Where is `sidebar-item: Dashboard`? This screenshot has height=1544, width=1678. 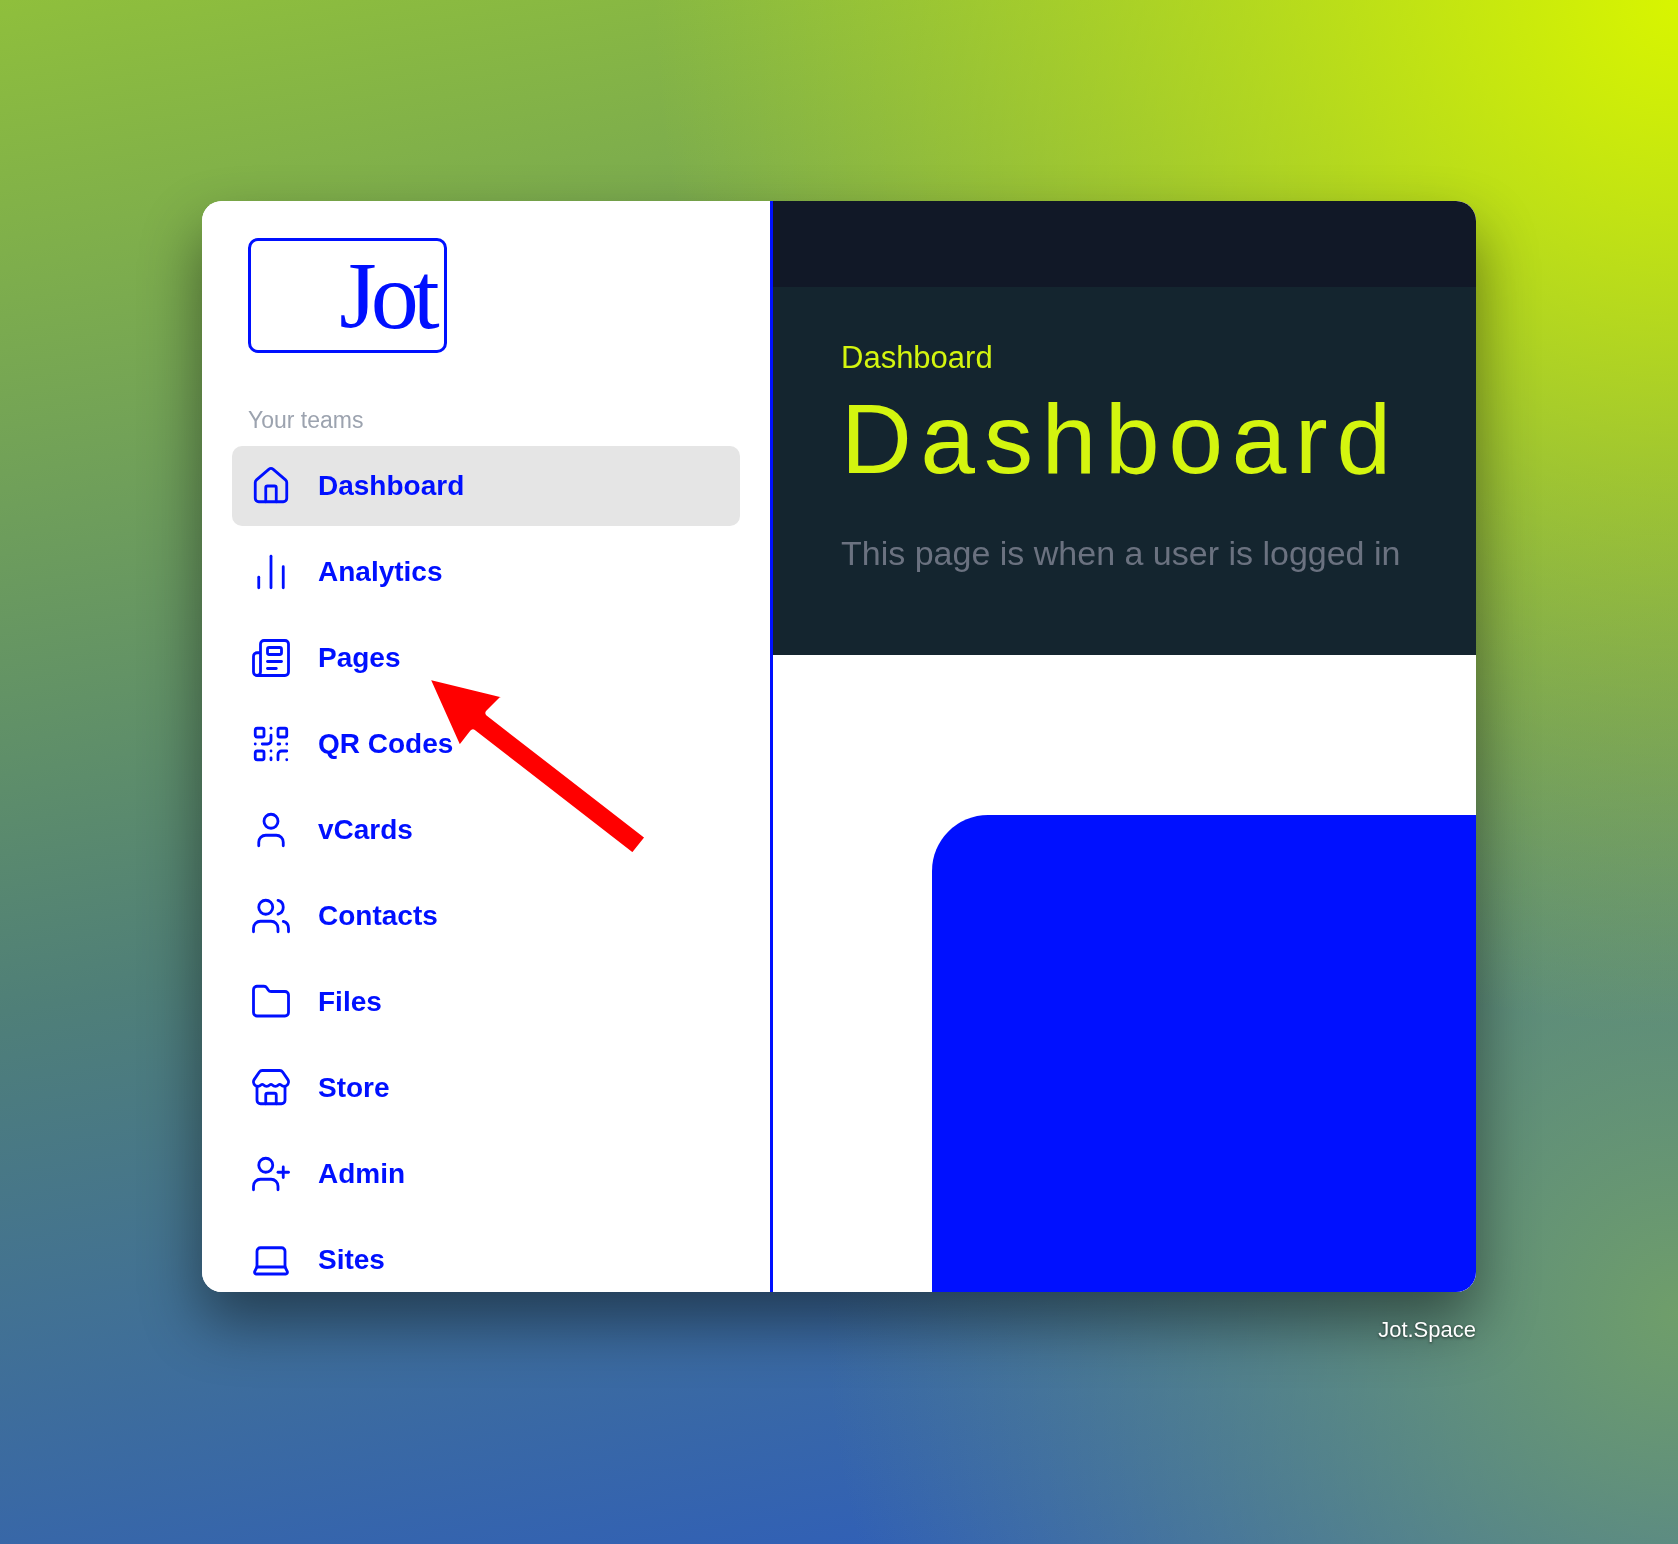
sidebar-item: Dashboard is located at coordinates (486, 485).